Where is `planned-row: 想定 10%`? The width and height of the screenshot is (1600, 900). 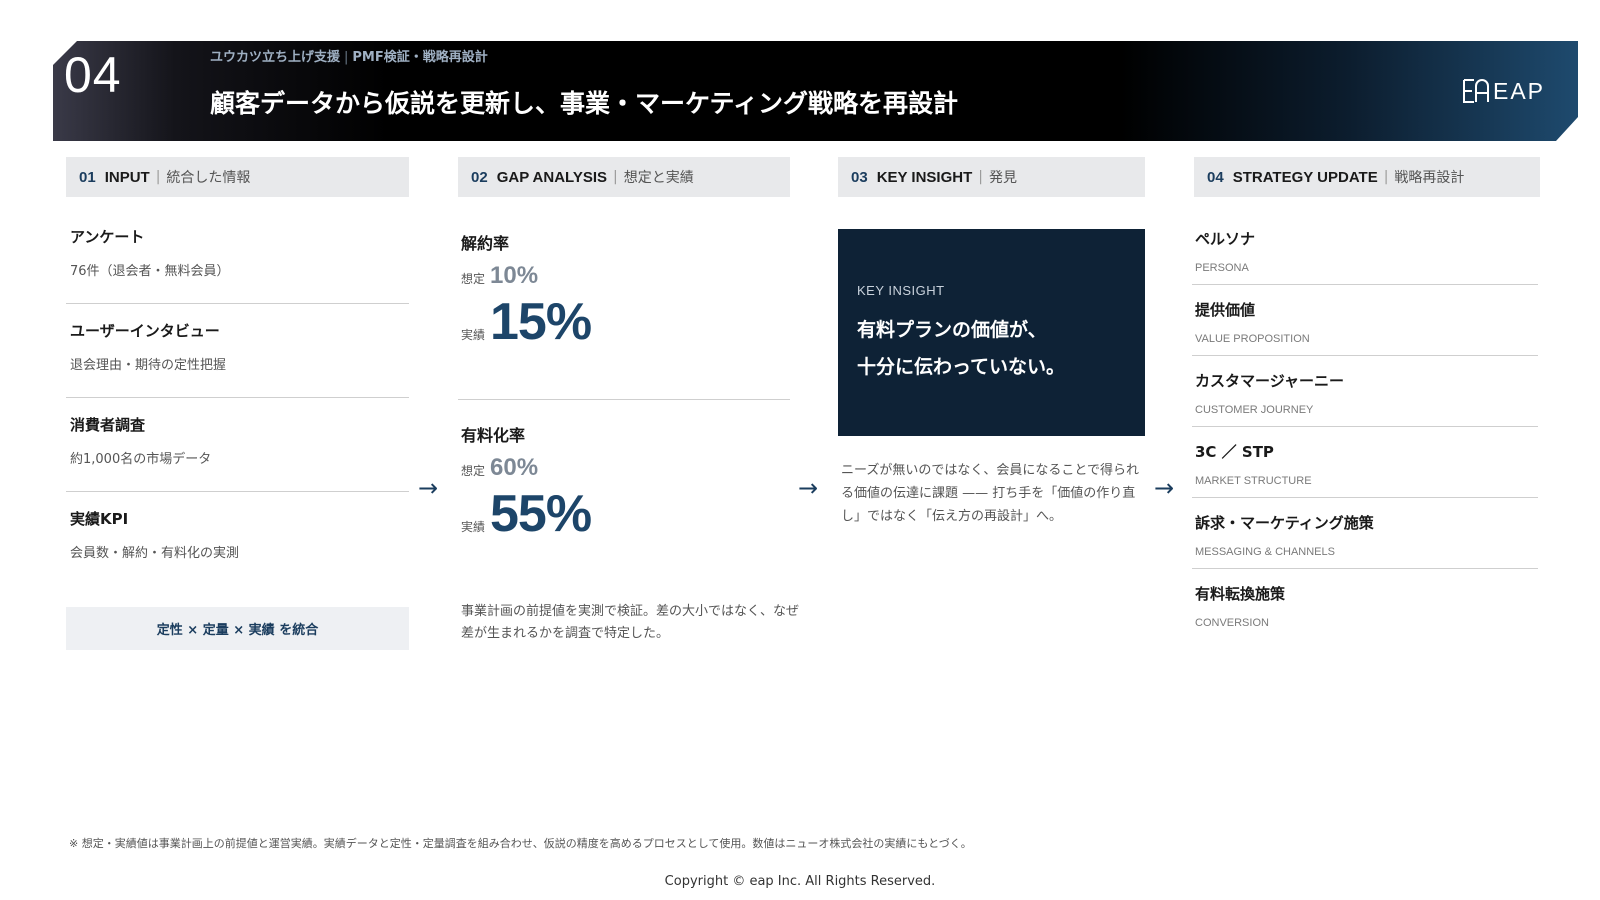
planned-row: 想定 10% is located at coordinates (624, 276).